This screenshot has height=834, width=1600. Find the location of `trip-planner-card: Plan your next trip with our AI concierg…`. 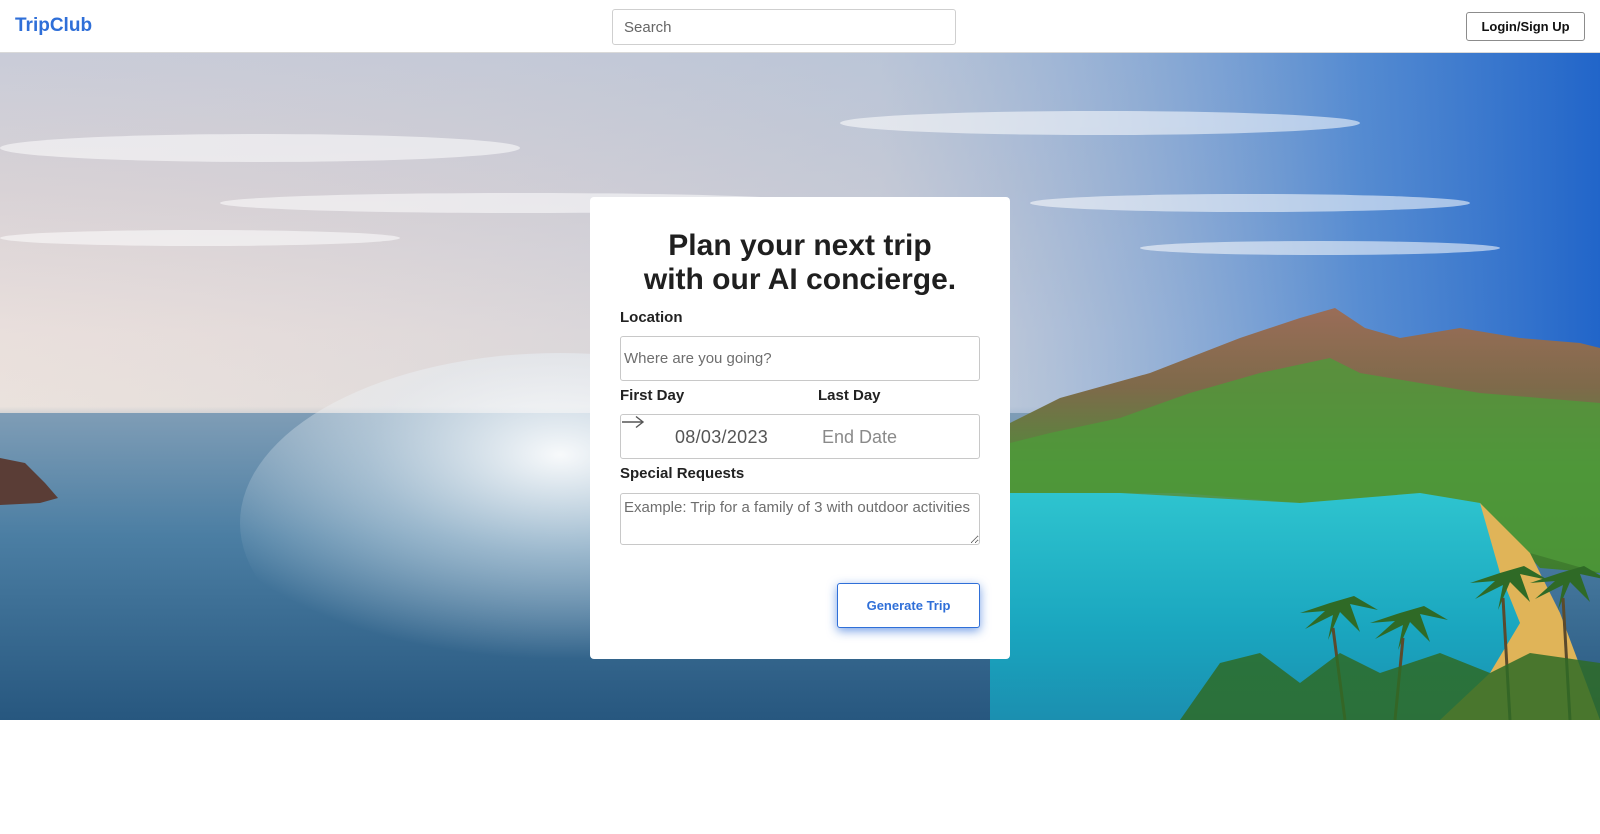

trip-planner-card: Plan your next trip with our AI concierg… is located at coordinates (800, 428).